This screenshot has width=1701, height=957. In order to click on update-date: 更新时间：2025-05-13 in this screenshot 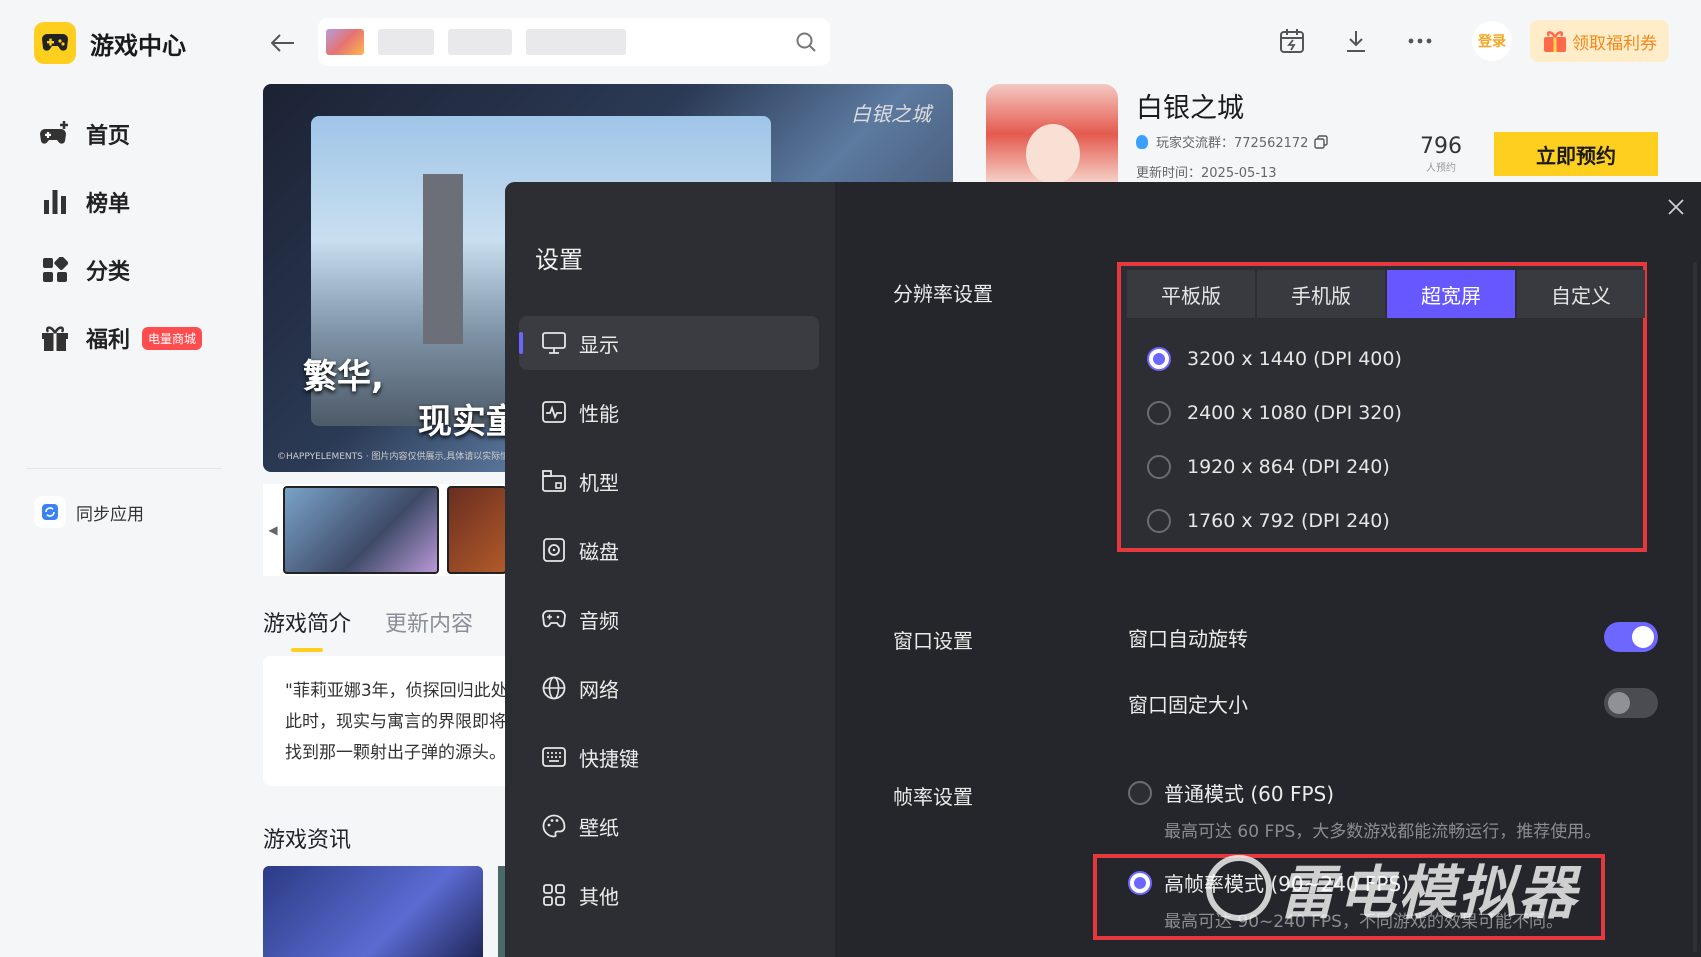, I will do `click(1206, 173)`.